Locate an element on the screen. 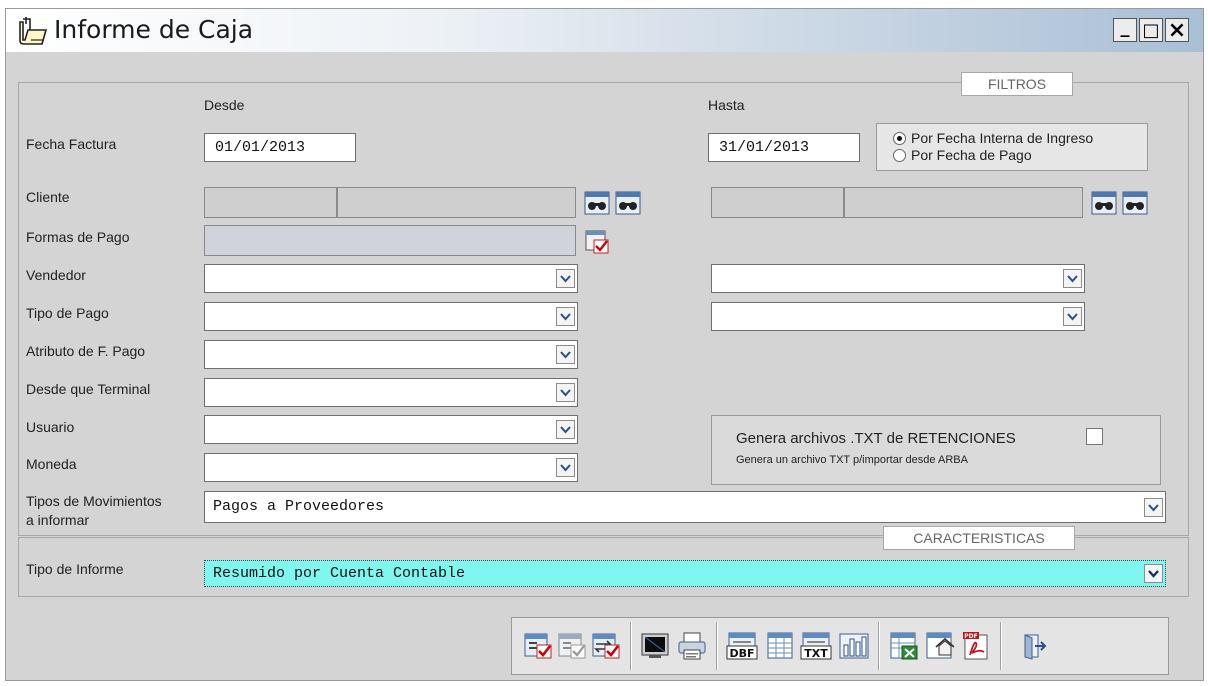 This screenshot has height=686, width=1208. select-all-button is located at coordinates (538, 646).